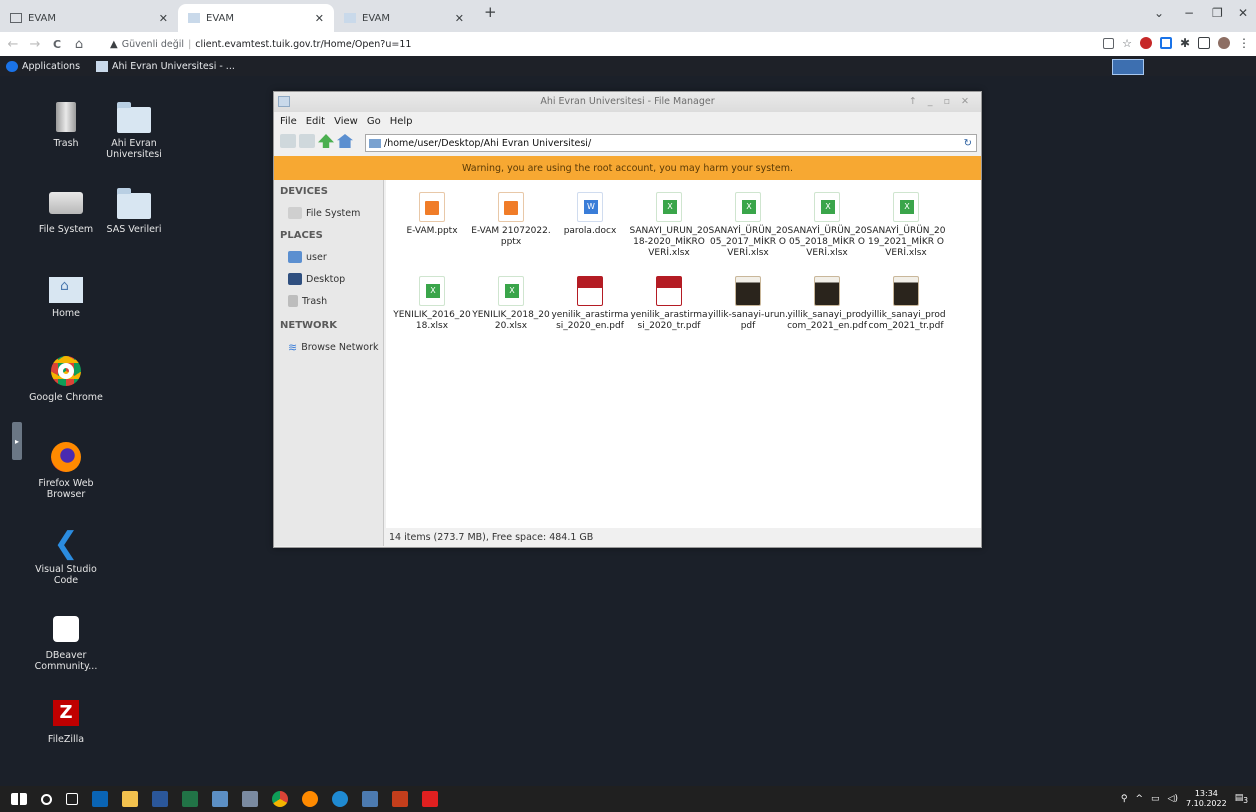 The width and height of the screenshot is (1256, 812). Describe the element at coordinates (1243, 13) in the screenshot. I see `close-window-button: ✕` at that location.